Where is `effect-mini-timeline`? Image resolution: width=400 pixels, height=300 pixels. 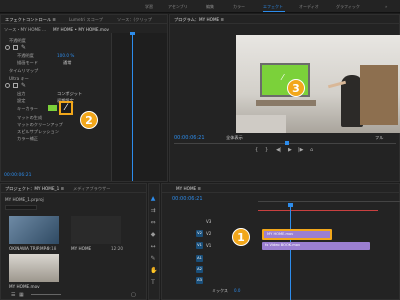
effect-mini-timeline is located at coordinates (139, 107).